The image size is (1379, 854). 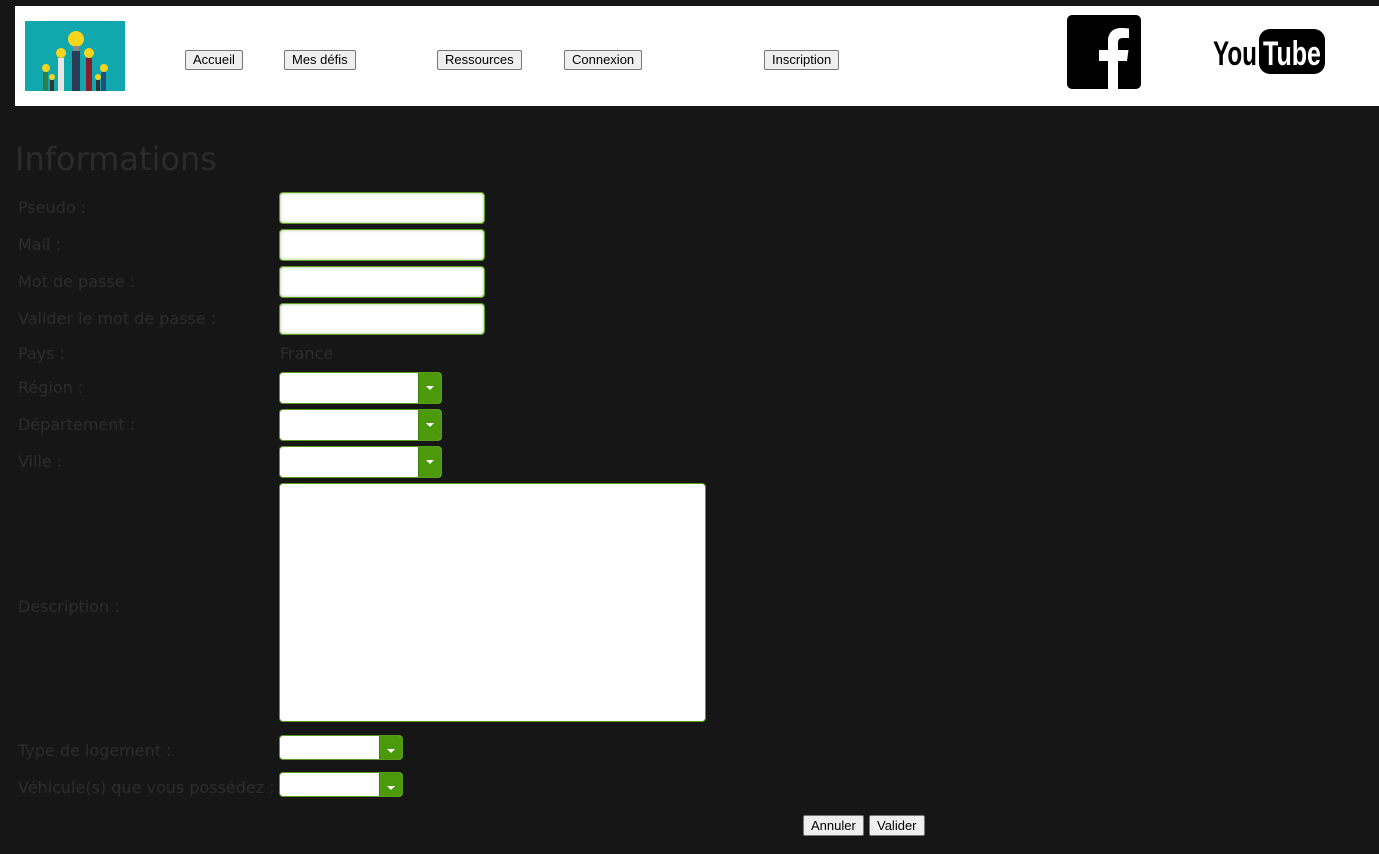 I want to click on password-label: Mot de passe :, so click(x=76, y=281).